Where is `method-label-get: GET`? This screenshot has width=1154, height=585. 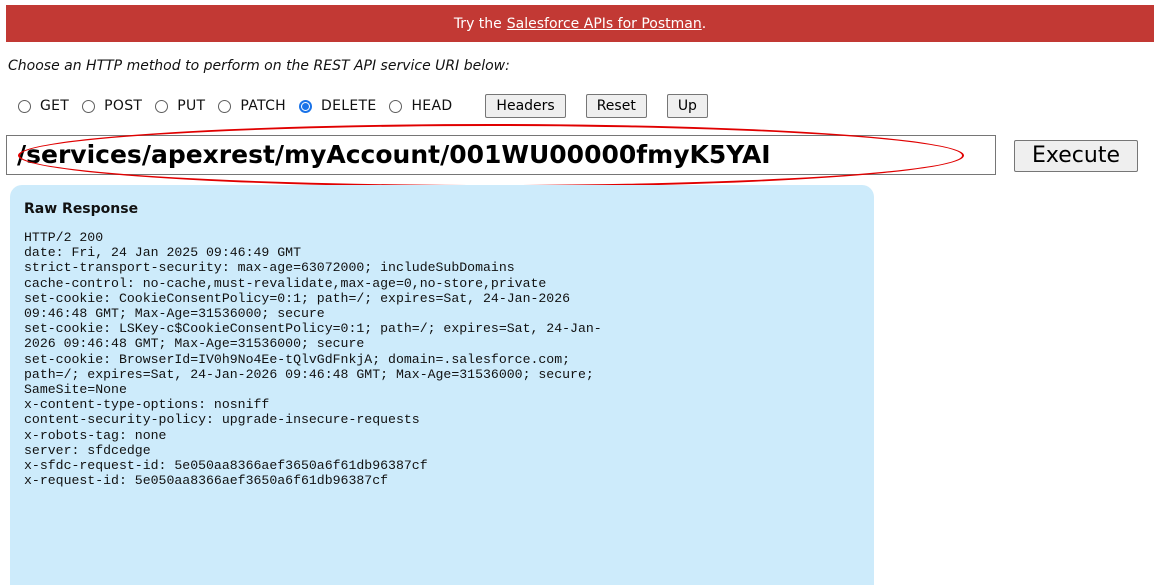 method-label-get: GET is located at coordinates (55, 106).